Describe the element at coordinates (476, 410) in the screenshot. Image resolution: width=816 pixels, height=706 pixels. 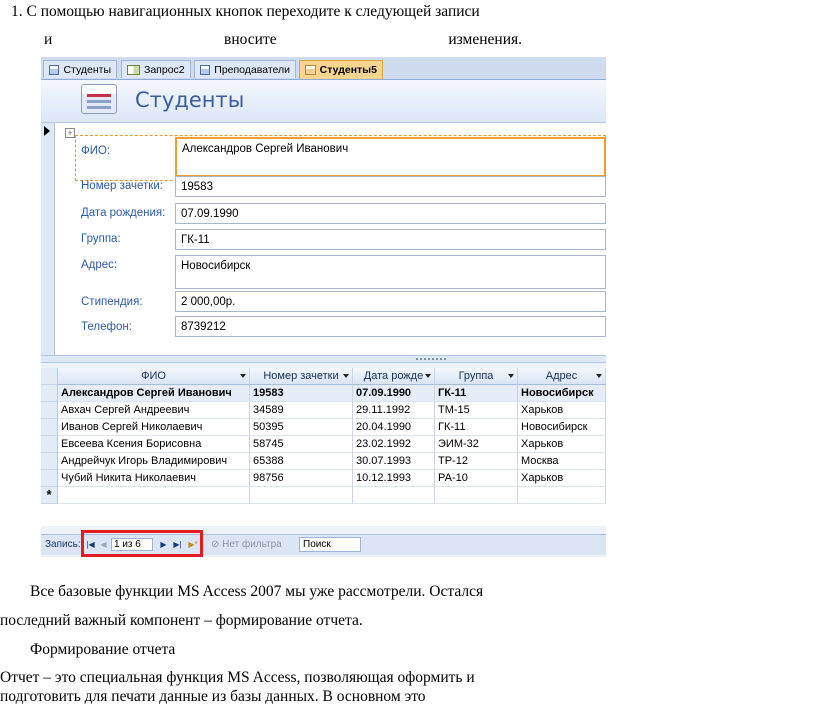
I see `cell-gruppa: ТМ-15` at that location.